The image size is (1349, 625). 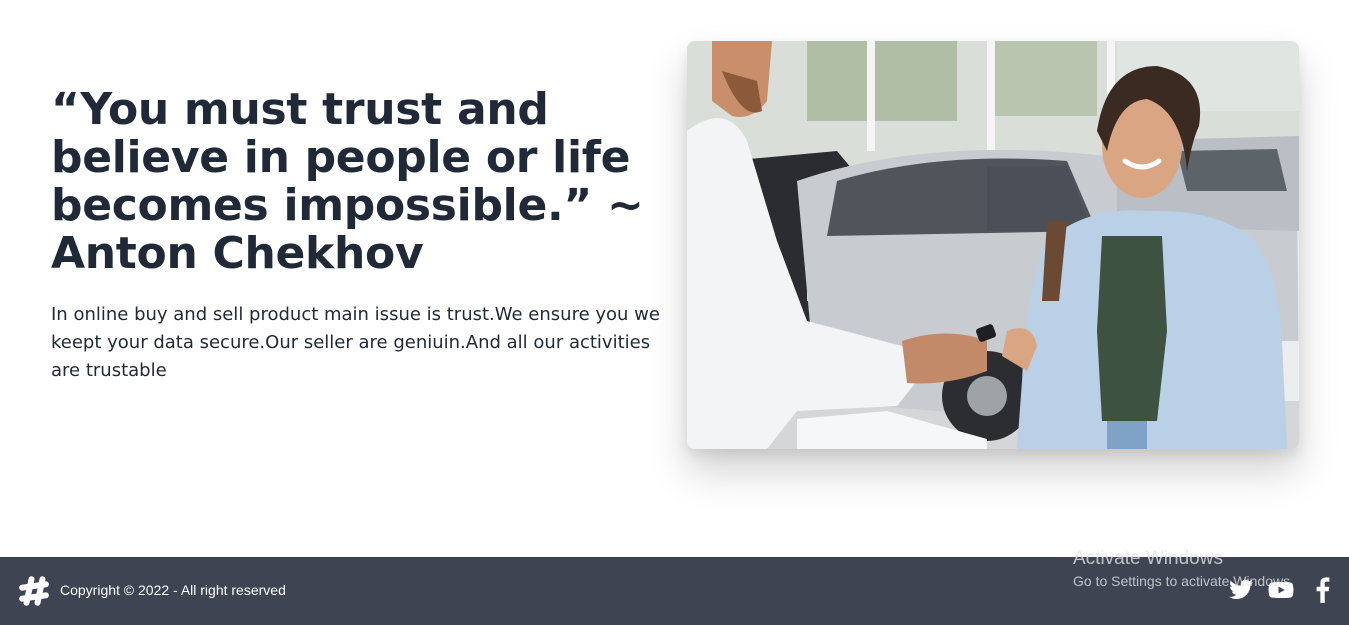 What do you see at coordinates (34, 591) in the screenshot?
I see `hashtag-icon` at bounding box center [34, 591].